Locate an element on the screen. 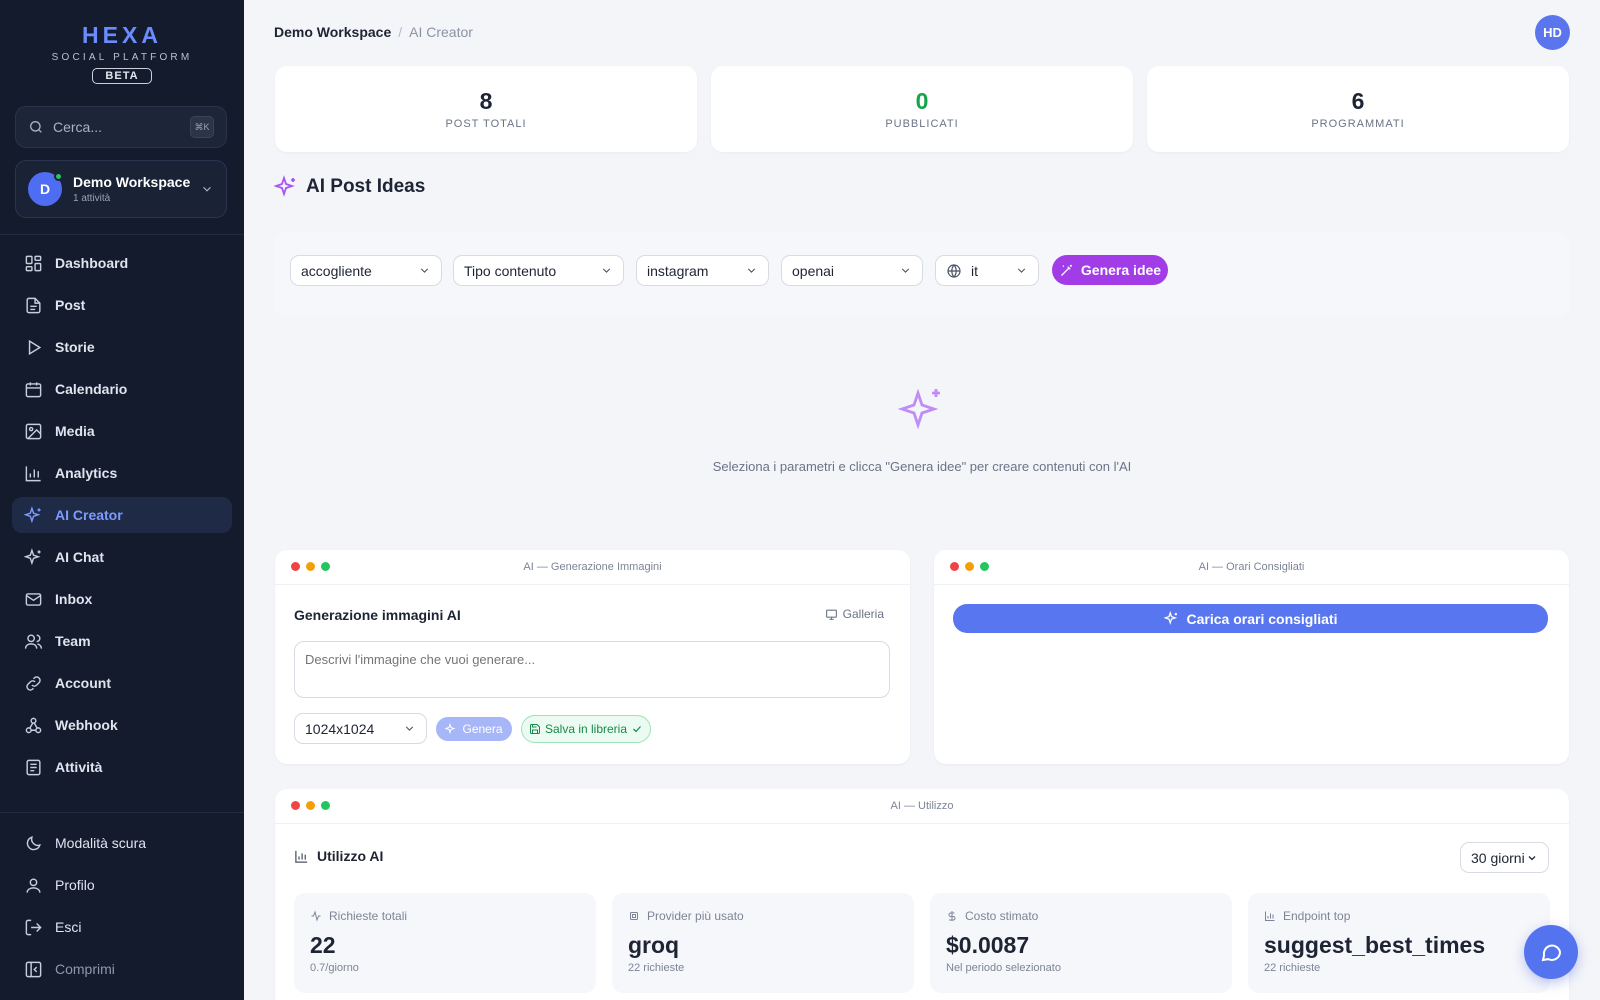  workspace-avatar: D is located at coordinates (45, 189).